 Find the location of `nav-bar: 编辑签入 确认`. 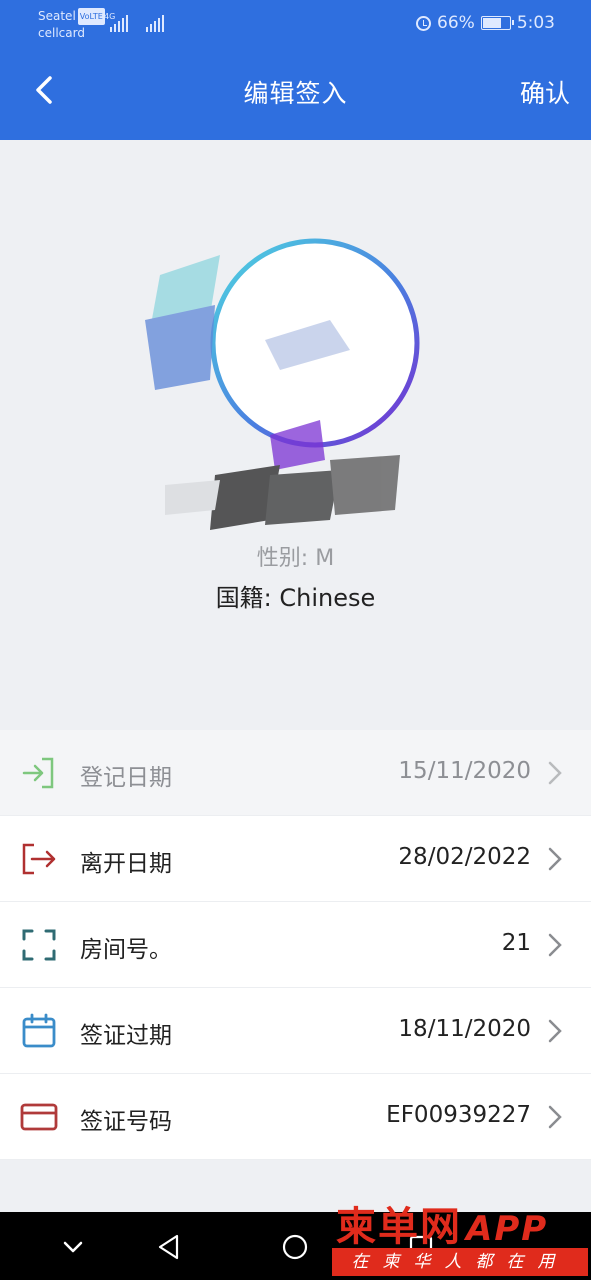

nav-bar: 编辑签入 确认 is located at coordinates (295, 95).